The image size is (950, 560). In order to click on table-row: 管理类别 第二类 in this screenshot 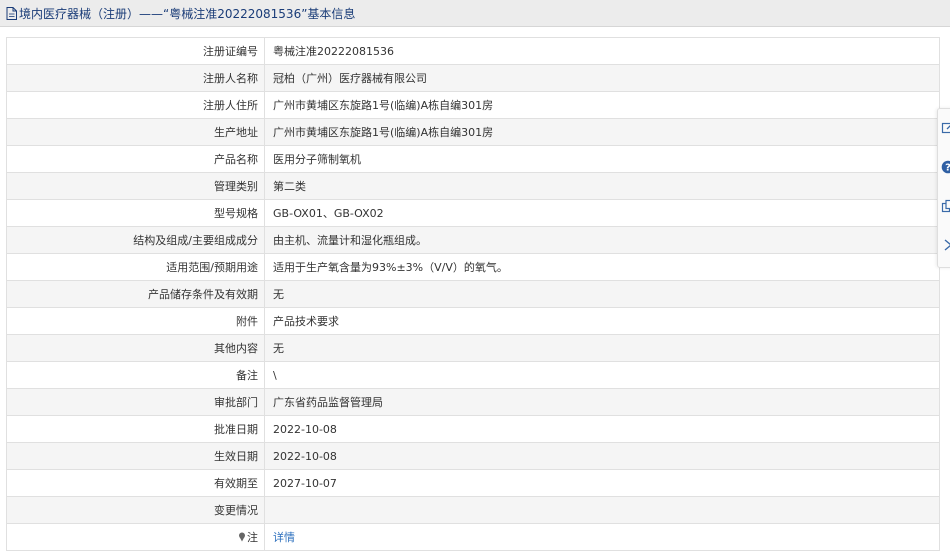, I will do `click(473, 186)`.